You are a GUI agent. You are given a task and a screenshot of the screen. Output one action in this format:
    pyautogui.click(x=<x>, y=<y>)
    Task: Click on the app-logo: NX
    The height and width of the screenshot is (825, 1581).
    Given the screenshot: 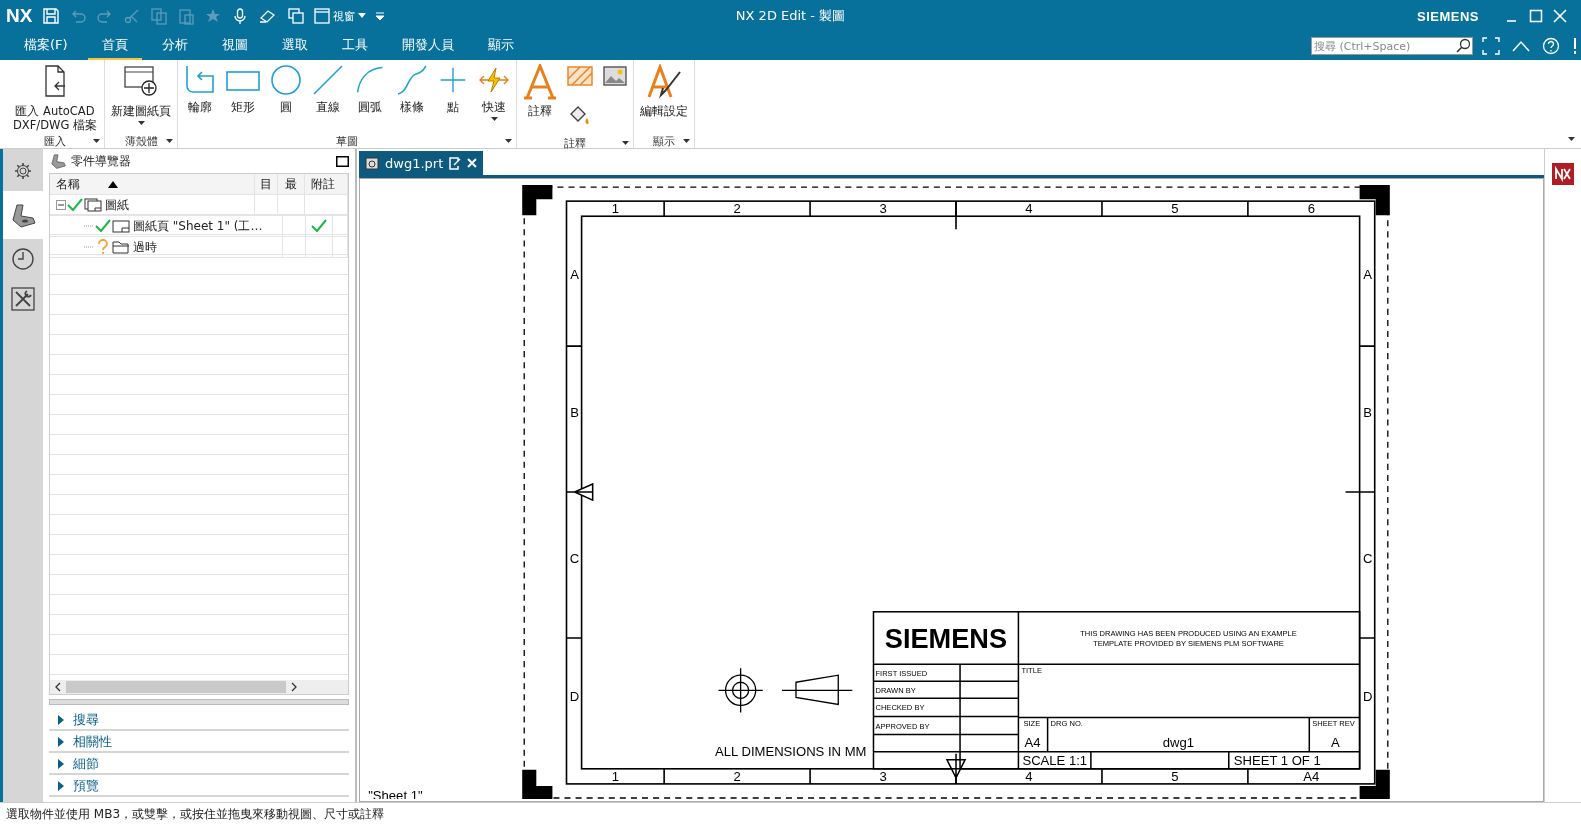 What is the action you would take?
    pyautogui.click(x=19, y=16)
    